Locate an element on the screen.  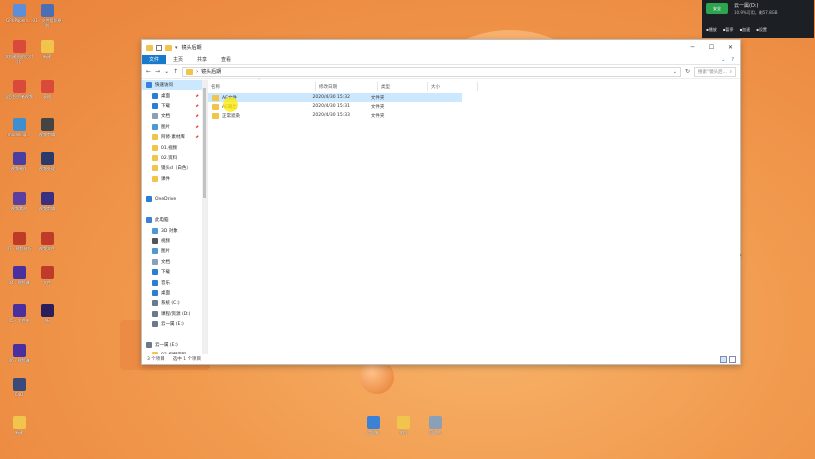
desktop-icon: 此电脑 is located at coordinates (373, 426).